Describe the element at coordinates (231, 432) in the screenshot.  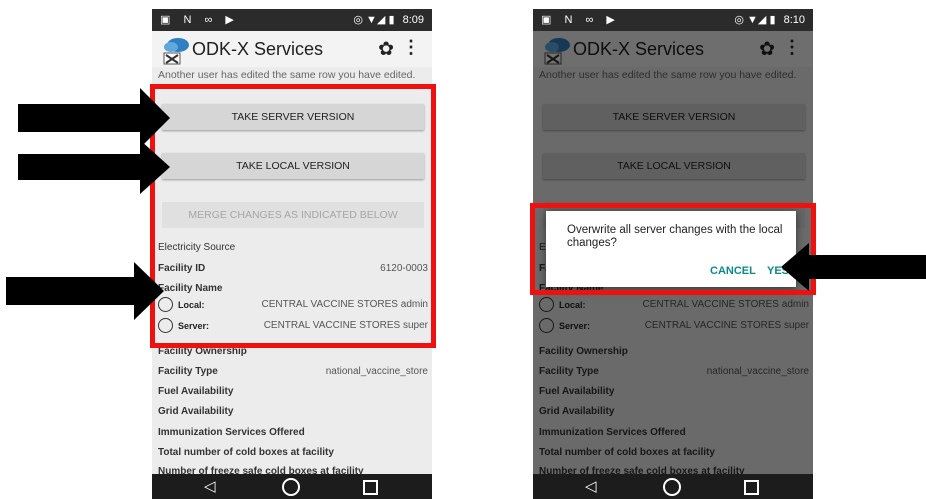
I see `field-label: Immunization Services Offered` at that location.